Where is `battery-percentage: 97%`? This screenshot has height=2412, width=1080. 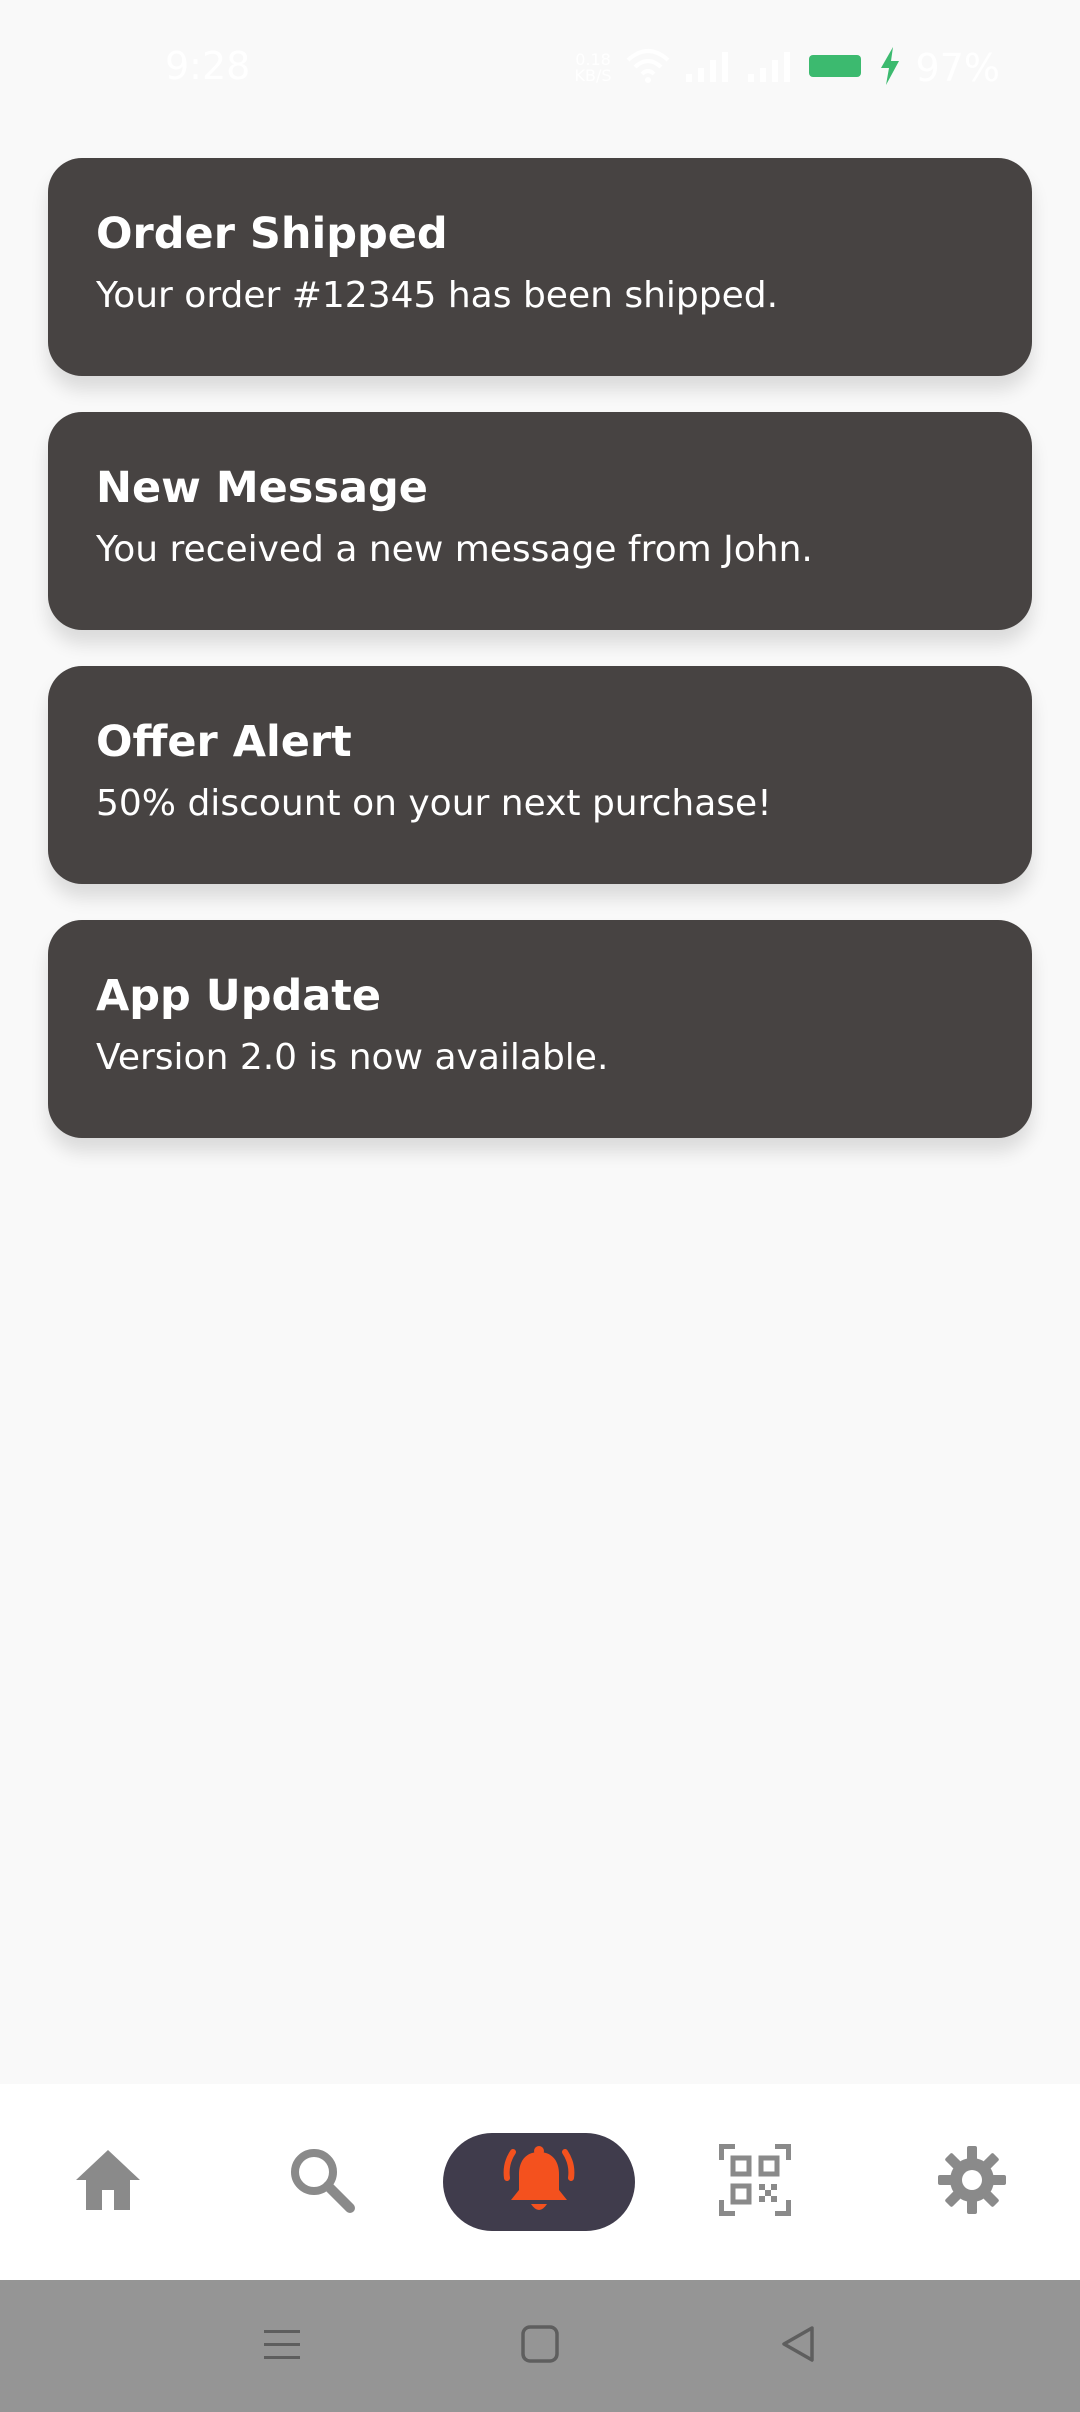 battery-percentage: 97% is located at coordinates (957, 68).